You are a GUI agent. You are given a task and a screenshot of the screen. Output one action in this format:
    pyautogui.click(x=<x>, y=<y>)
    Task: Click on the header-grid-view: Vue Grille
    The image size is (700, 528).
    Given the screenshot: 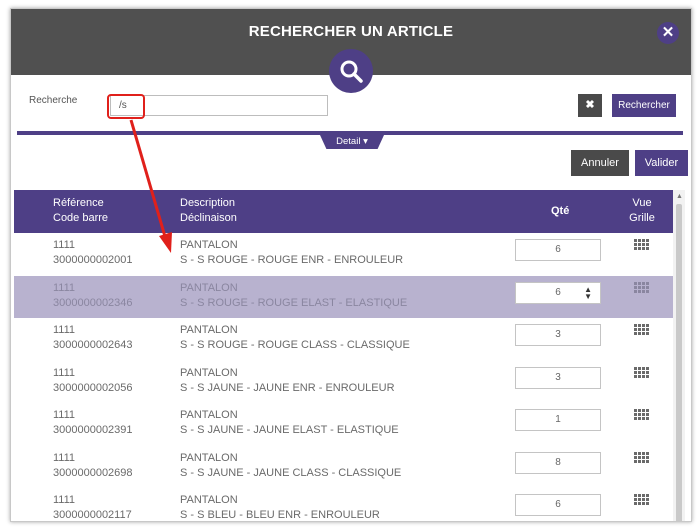 What is the action you would take?
    pyautogui.click(x=642, y=211)
    